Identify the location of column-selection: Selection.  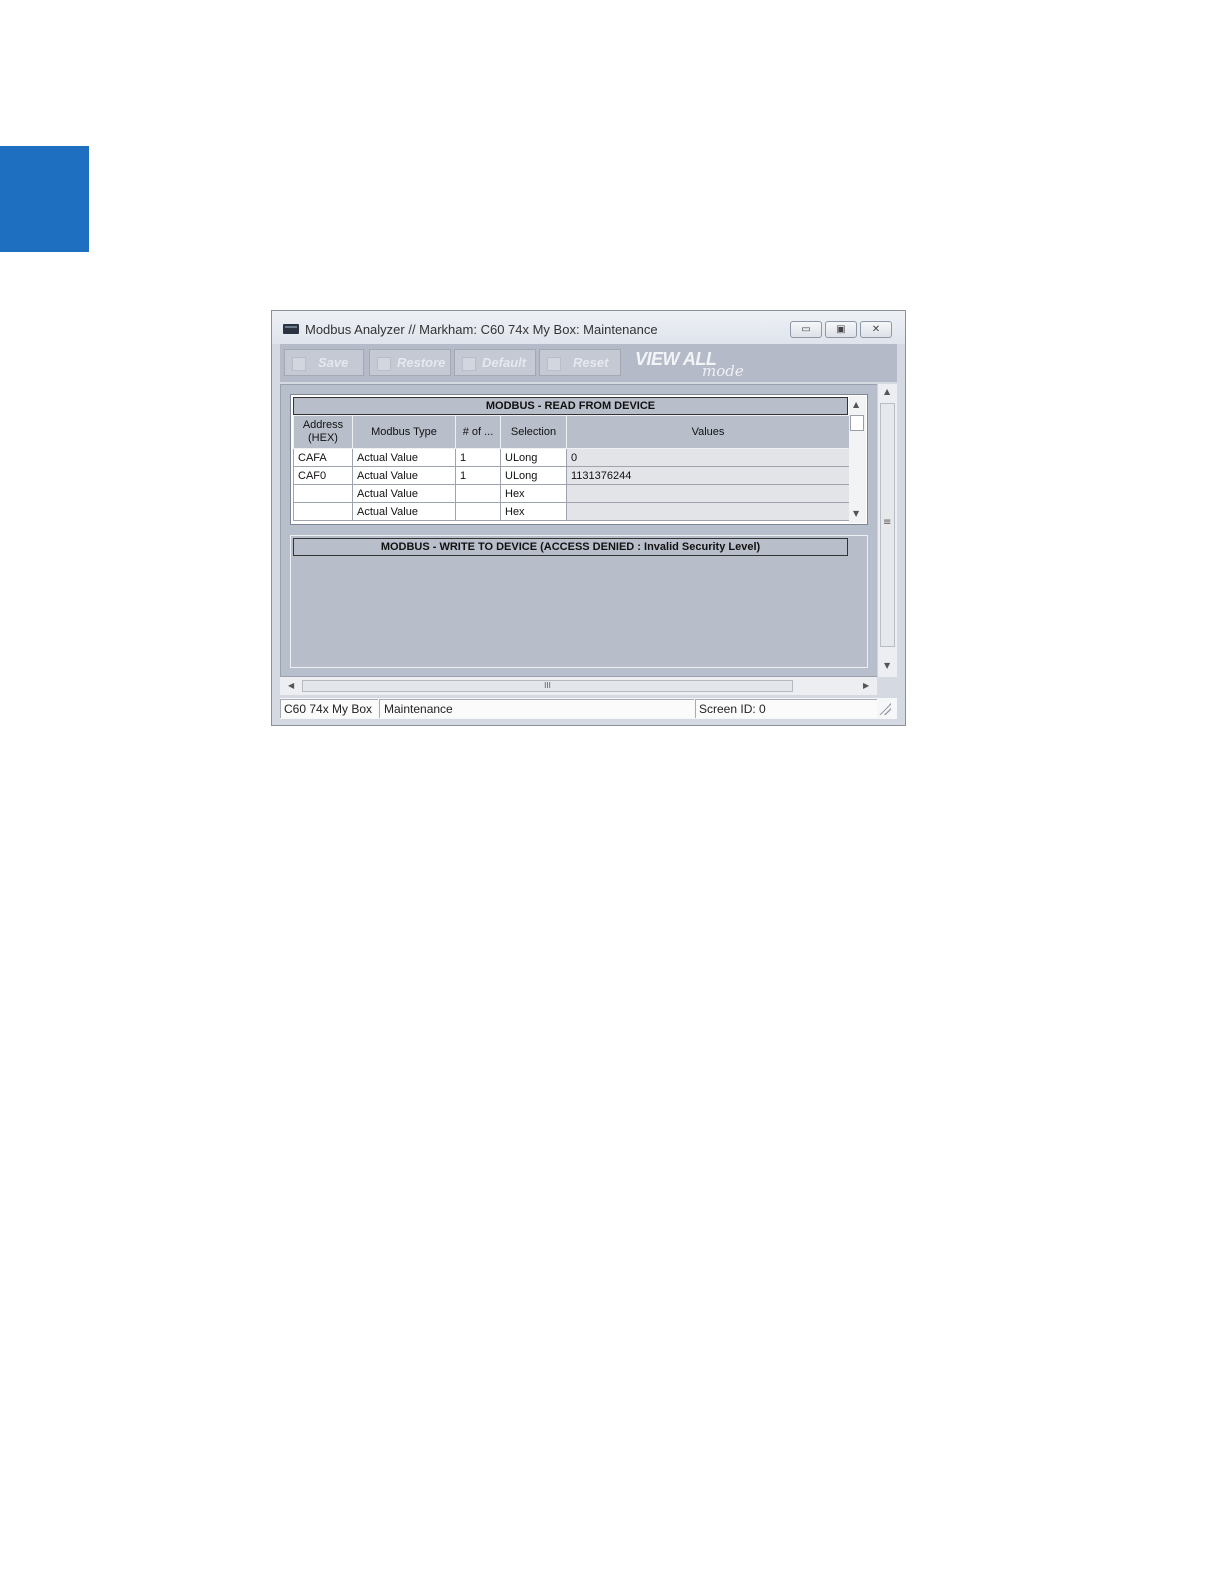
(533, 432).